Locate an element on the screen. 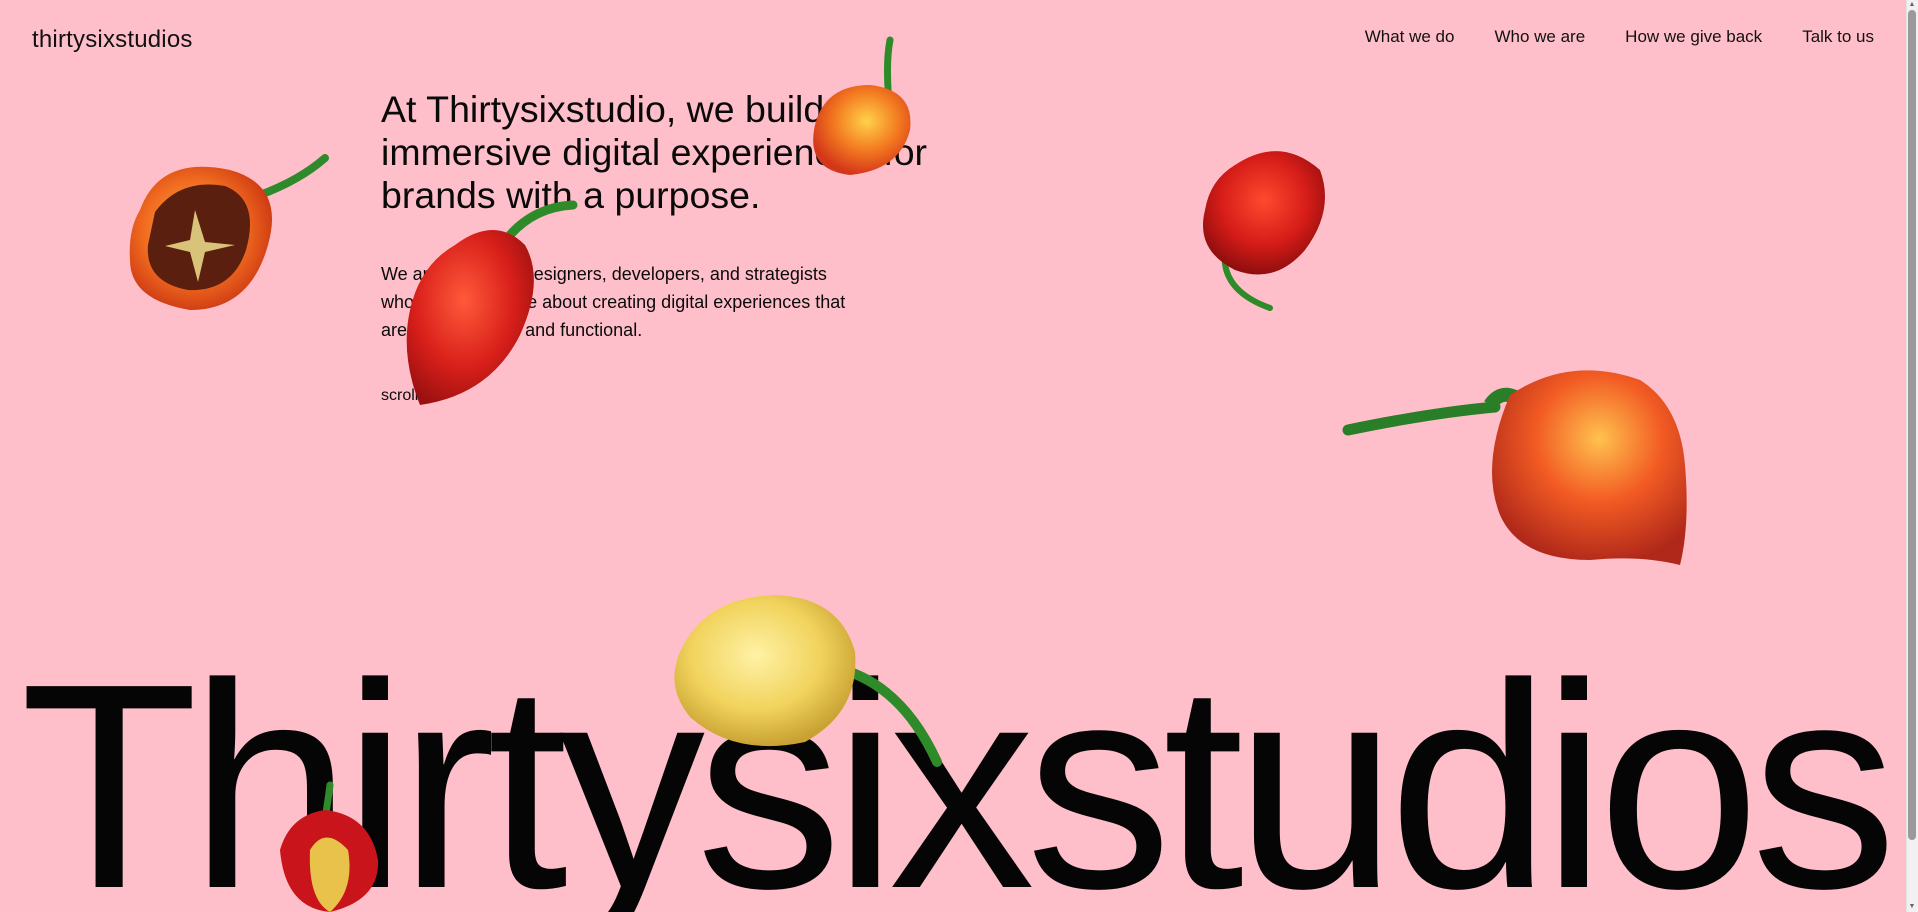 The image size is (1918, 912). nav-item-how-we-give-back: How we give back is located at coordinates (1693, 37).